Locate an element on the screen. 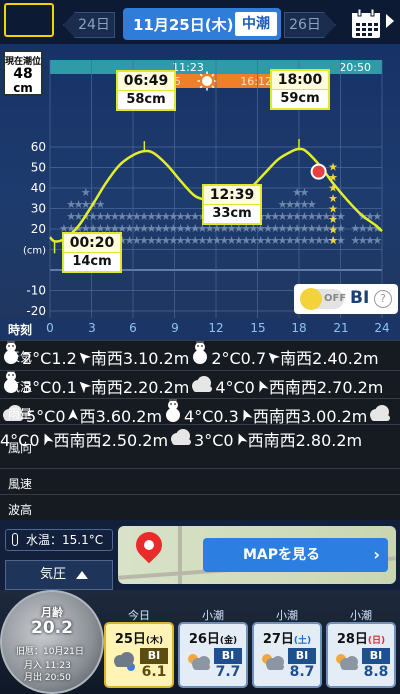  rainfall-row: 雨量 is located at coordinates (200, 411).